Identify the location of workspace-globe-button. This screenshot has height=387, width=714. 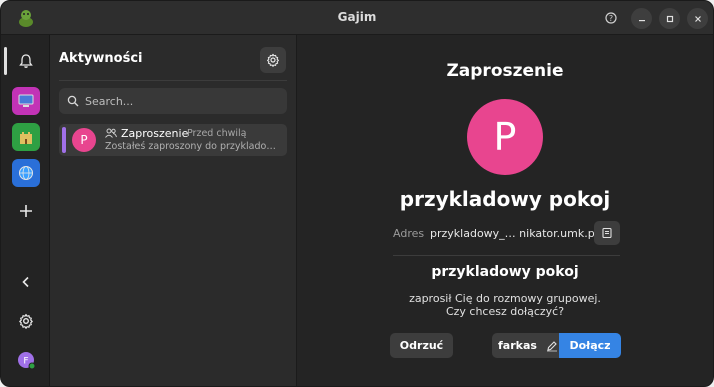
(26, 173).